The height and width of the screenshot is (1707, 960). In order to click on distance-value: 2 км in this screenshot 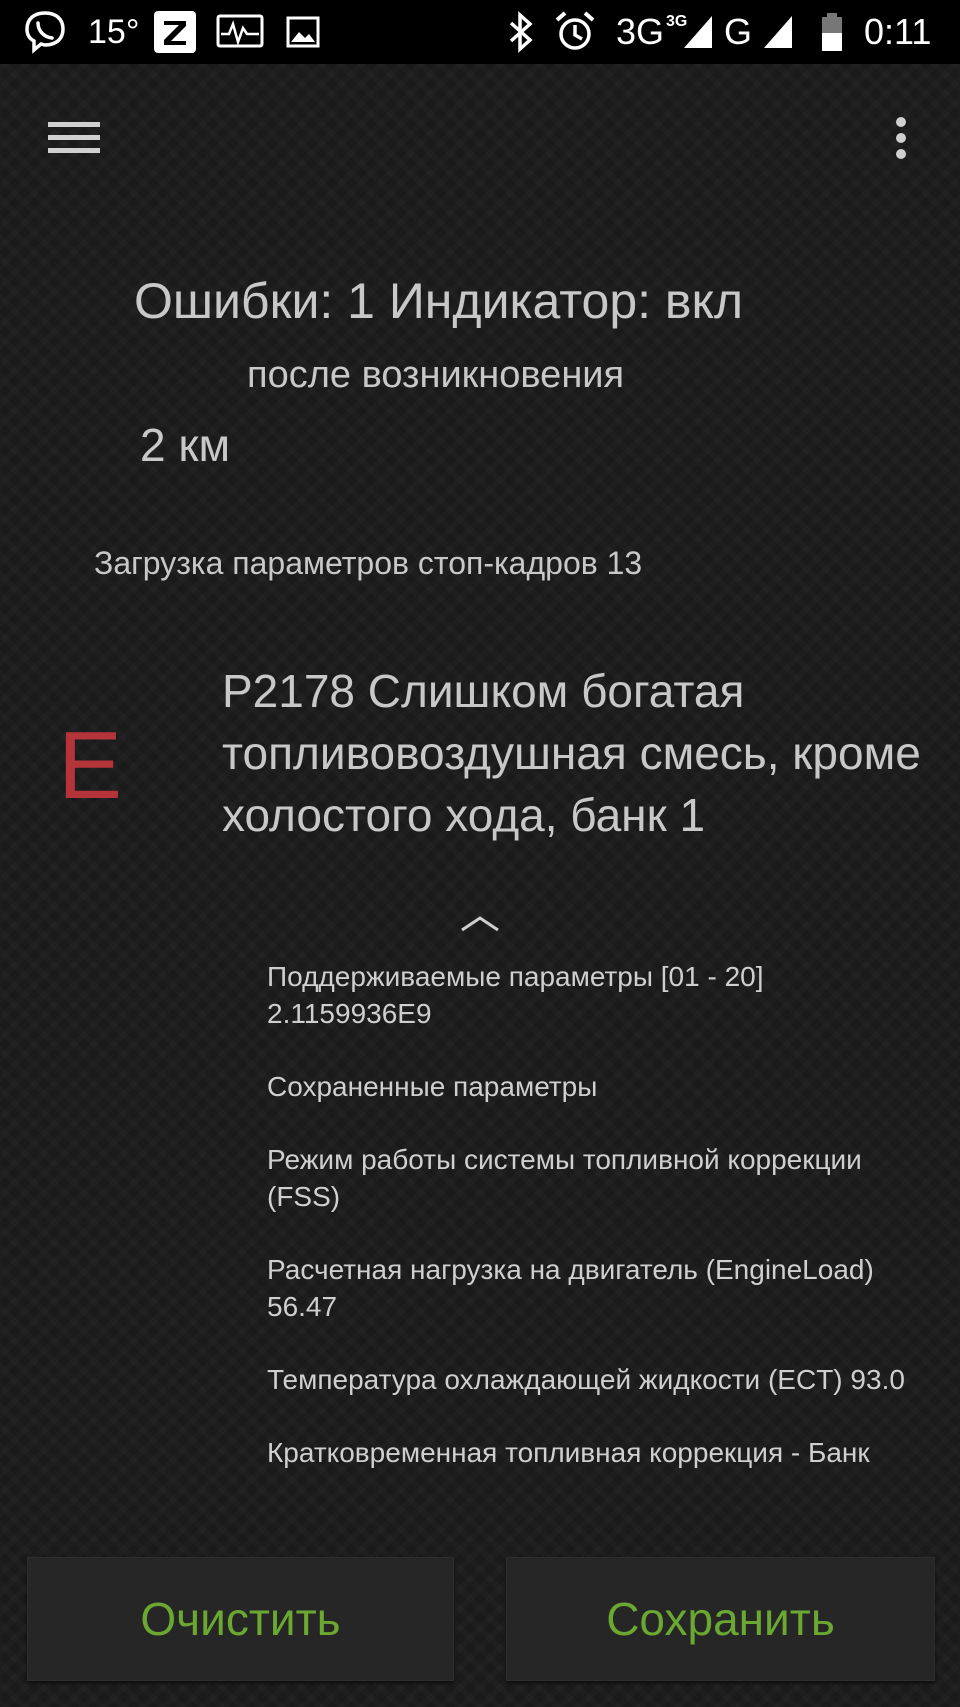, I will do `click(185, 445)`.